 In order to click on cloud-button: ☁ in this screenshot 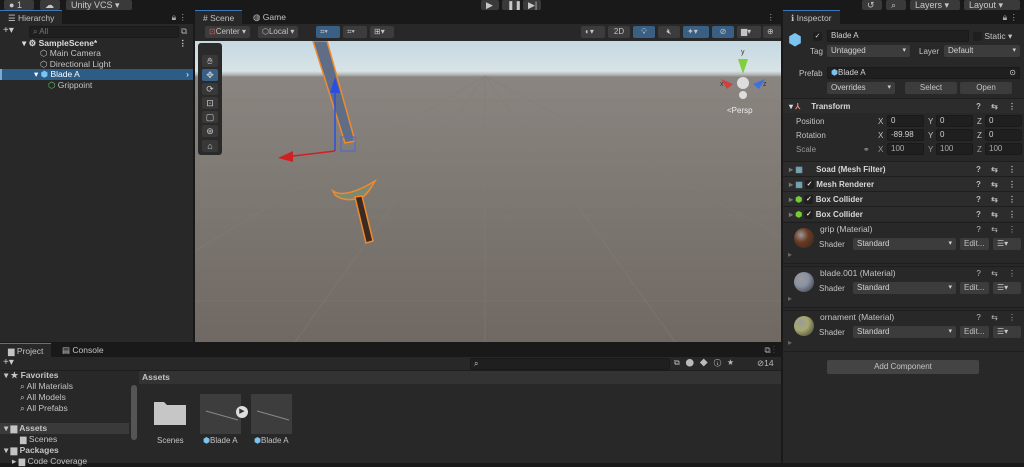, I will do `click(50, 5)`.